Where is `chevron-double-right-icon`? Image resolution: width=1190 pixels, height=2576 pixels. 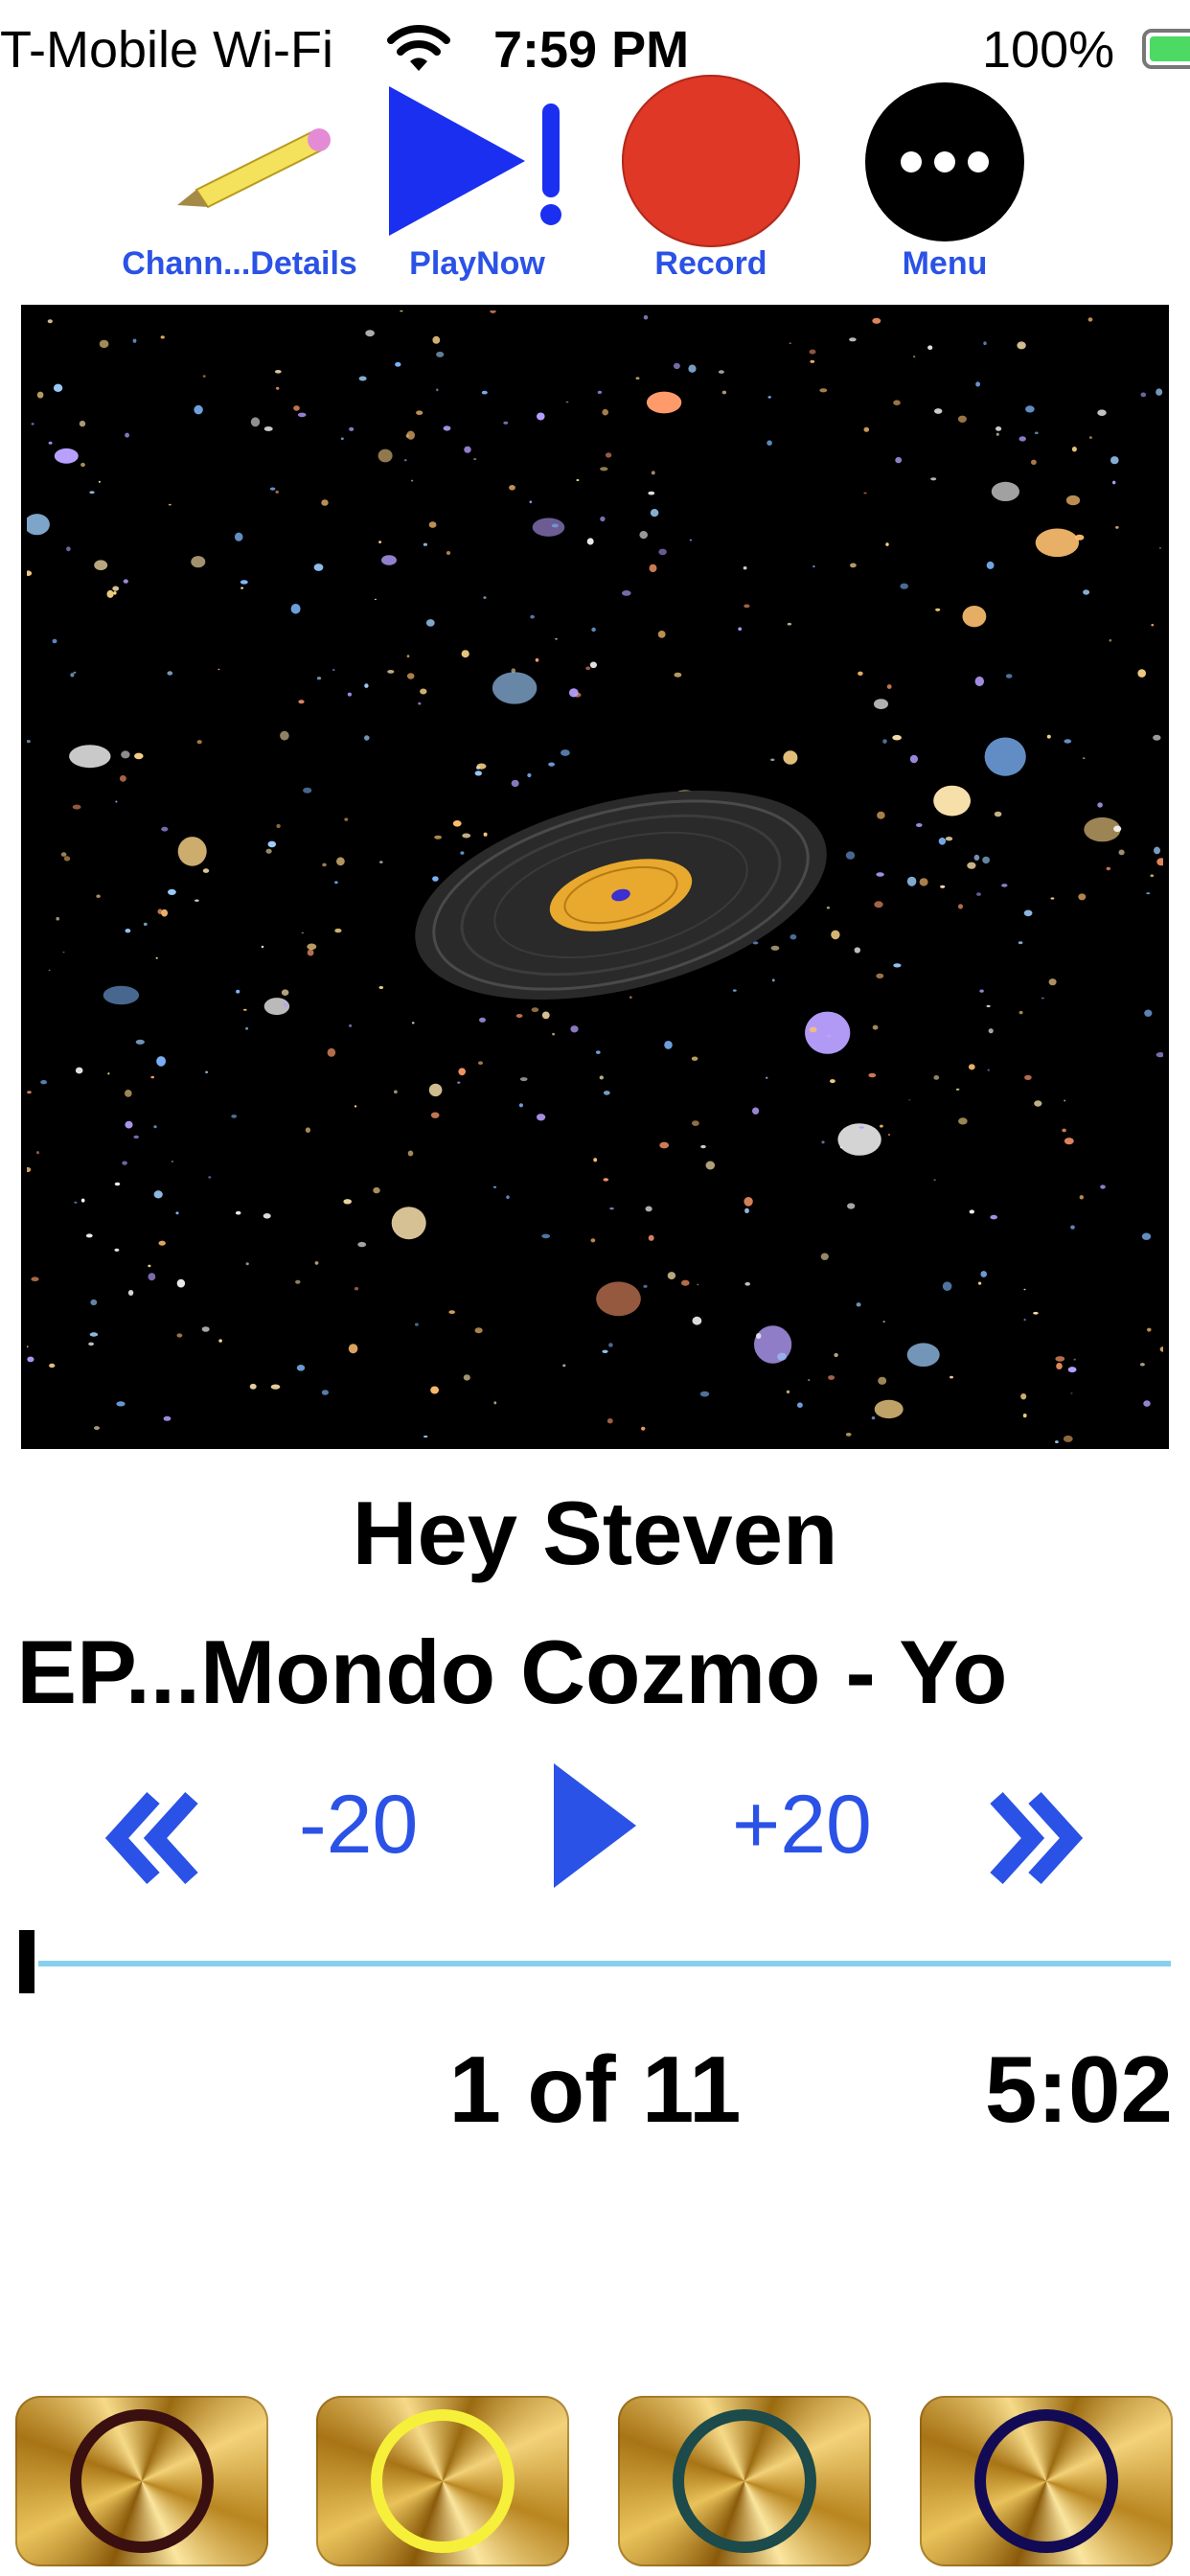
chevron-double-right-icon is located at coordinates (1037, 1838).